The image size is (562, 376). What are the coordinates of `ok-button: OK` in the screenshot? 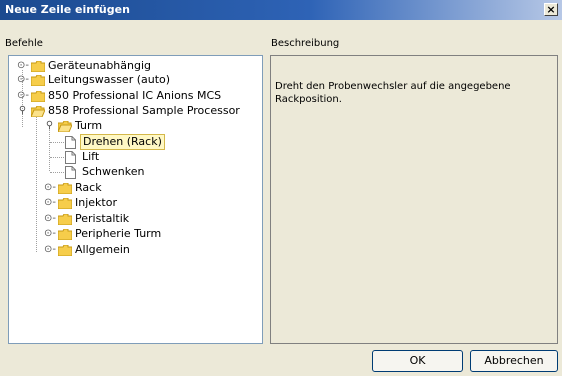 It's located at (417, 361).